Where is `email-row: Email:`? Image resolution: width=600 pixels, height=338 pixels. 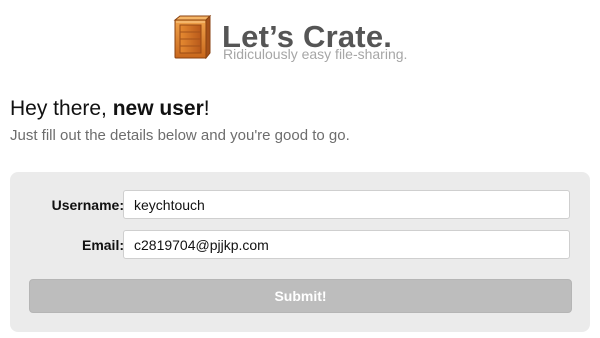
email-row: Email: is located at coordinates (300, 245).